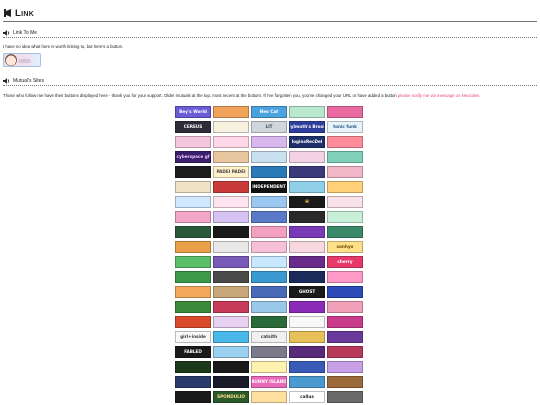  I want to click on mutual-site-button: Neo Cat, so click(269, 112).